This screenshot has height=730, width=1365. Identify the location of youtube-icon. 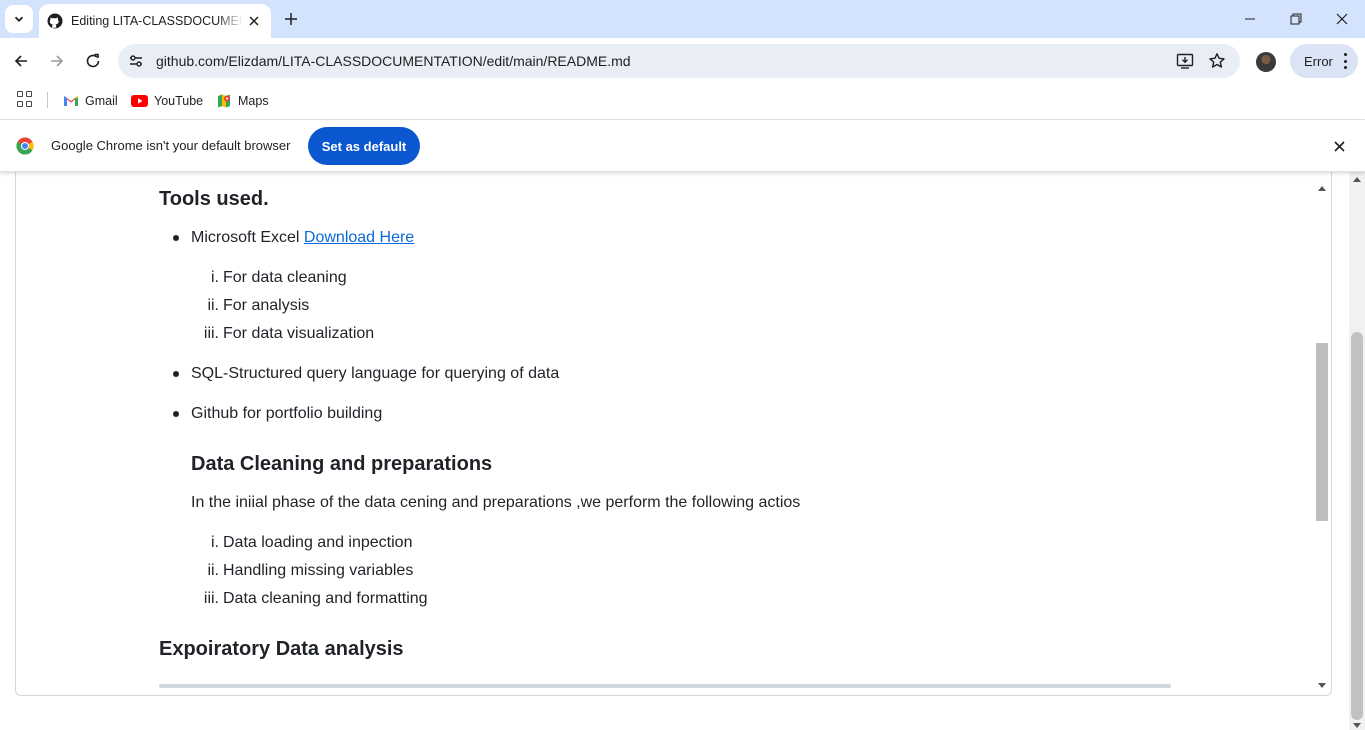
(139, 101).